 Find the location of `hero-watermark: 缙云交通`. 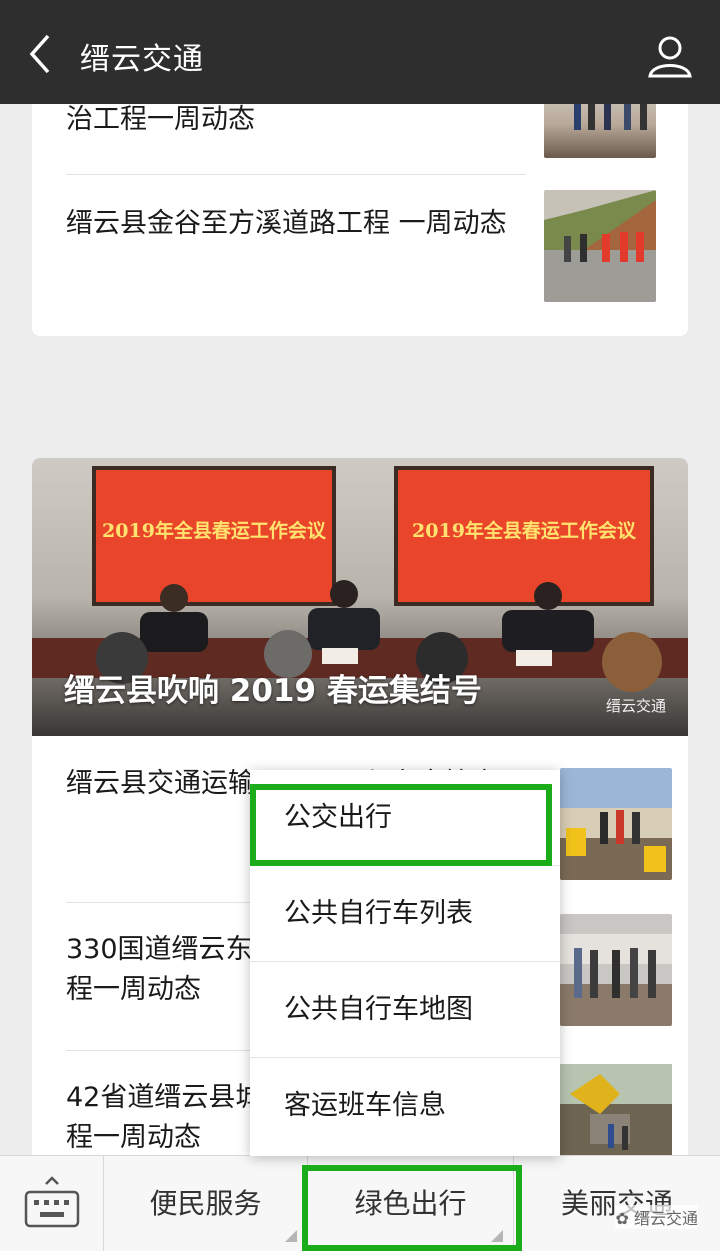

hero-watermark: 缙云交通 is located at coordinates (635, 706).